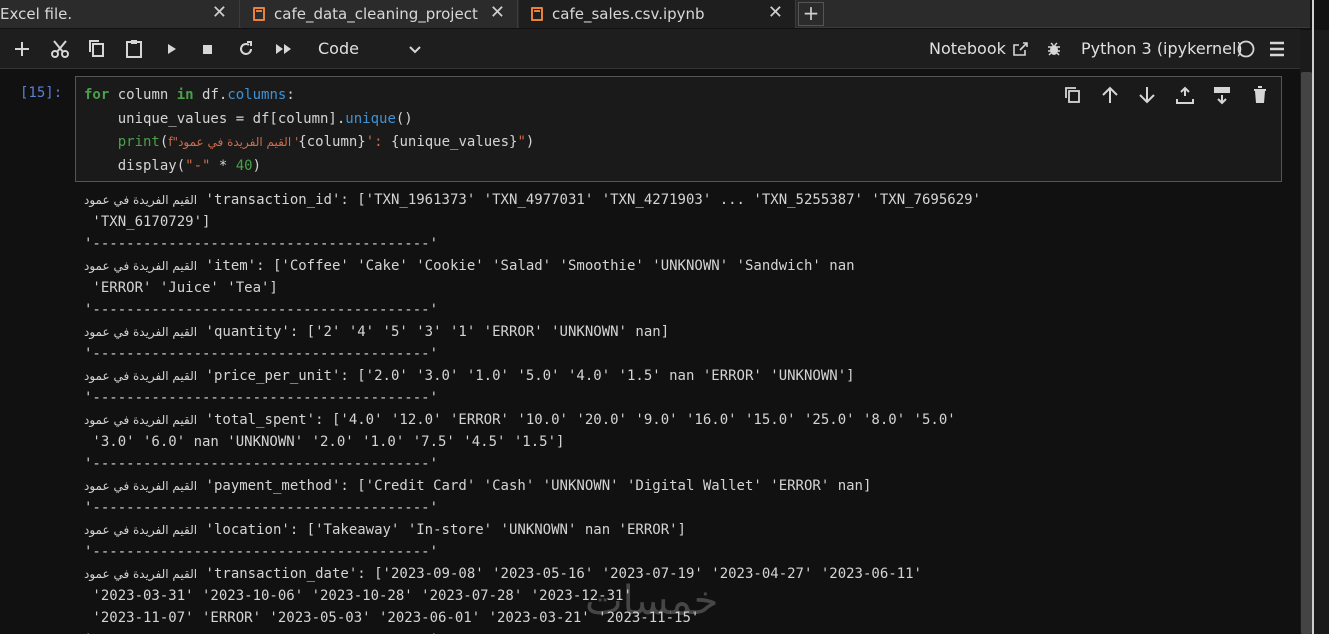 The height and width of the screenshot is (634, 1329). I want to click on kernel-label: Python 3 (ipykernel), so click(1162, 48).